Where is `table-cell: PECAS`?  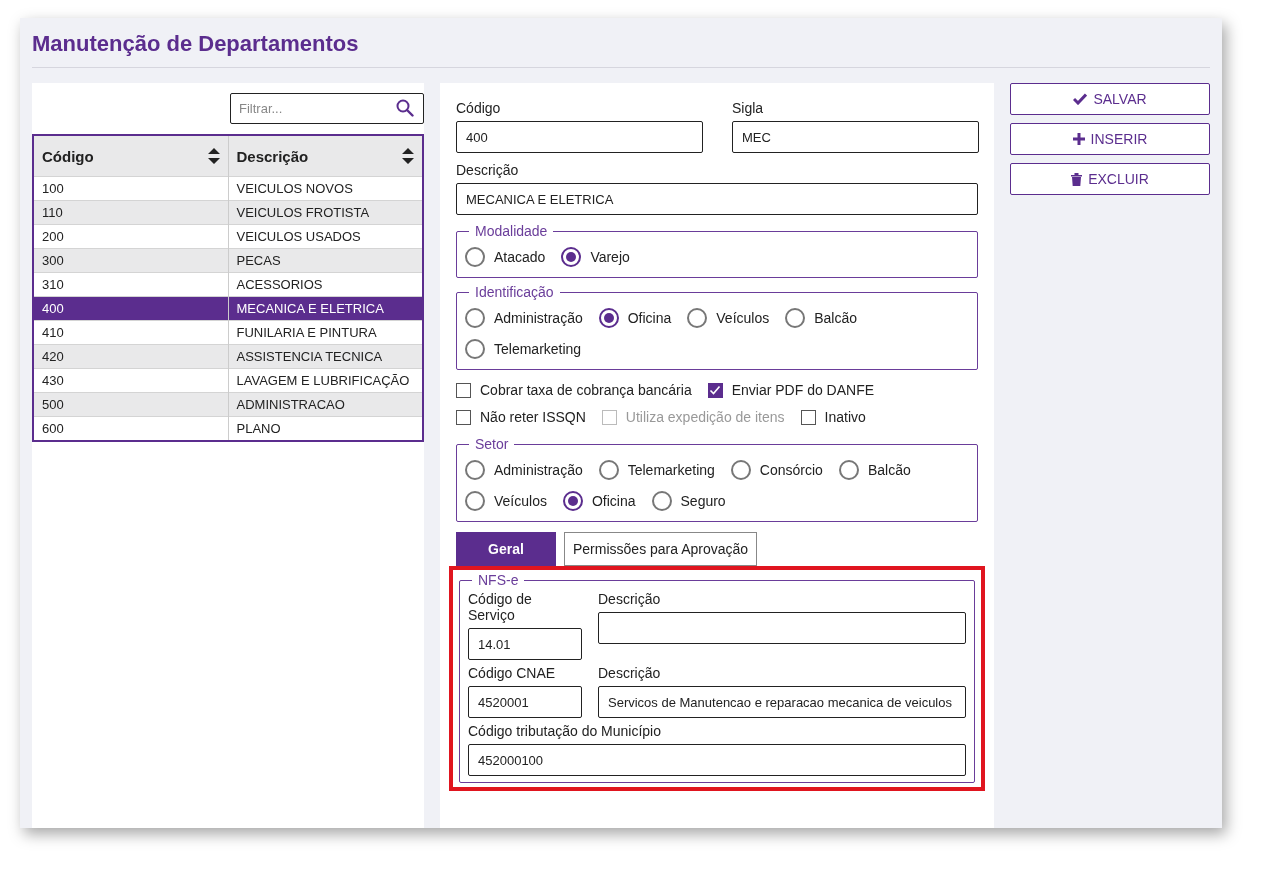 table-cell: PECAS is located at coordinates (325, 260).